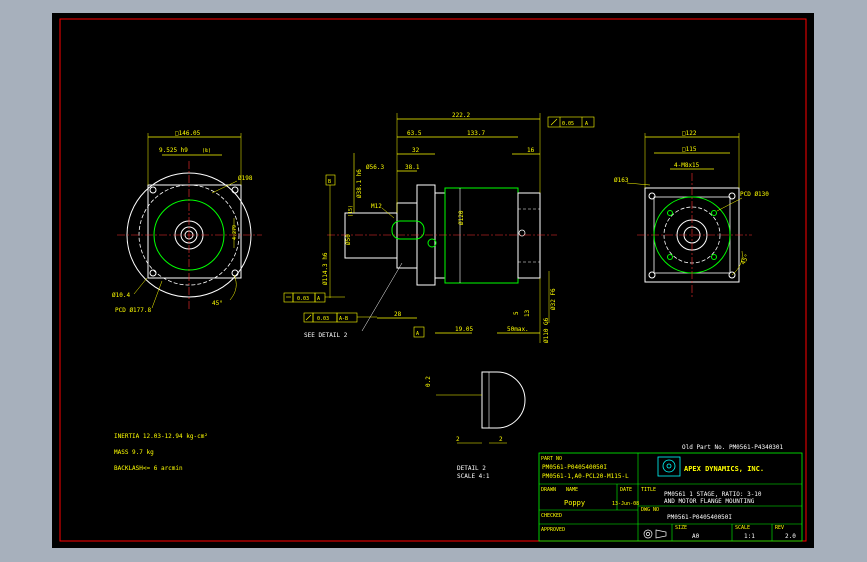 This screenshot has height=562, width=867. What do you see at coordinates (551, 459) in the screenshot?
I see `tb-part-no-label: PART NO` at bounding box center [551, 459].